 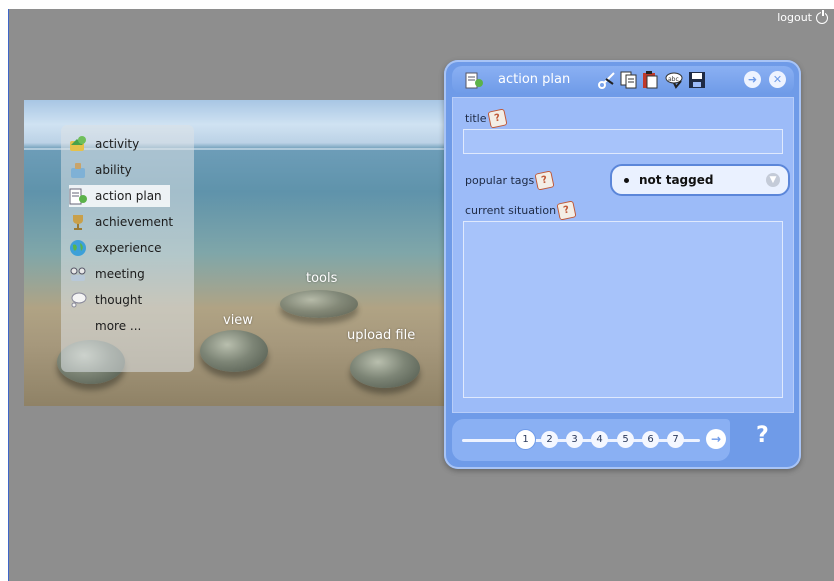 What do you see at coordinates (626, 180) in the screenshot?
I see `bullet-icon` at bounding box center [626, 180].